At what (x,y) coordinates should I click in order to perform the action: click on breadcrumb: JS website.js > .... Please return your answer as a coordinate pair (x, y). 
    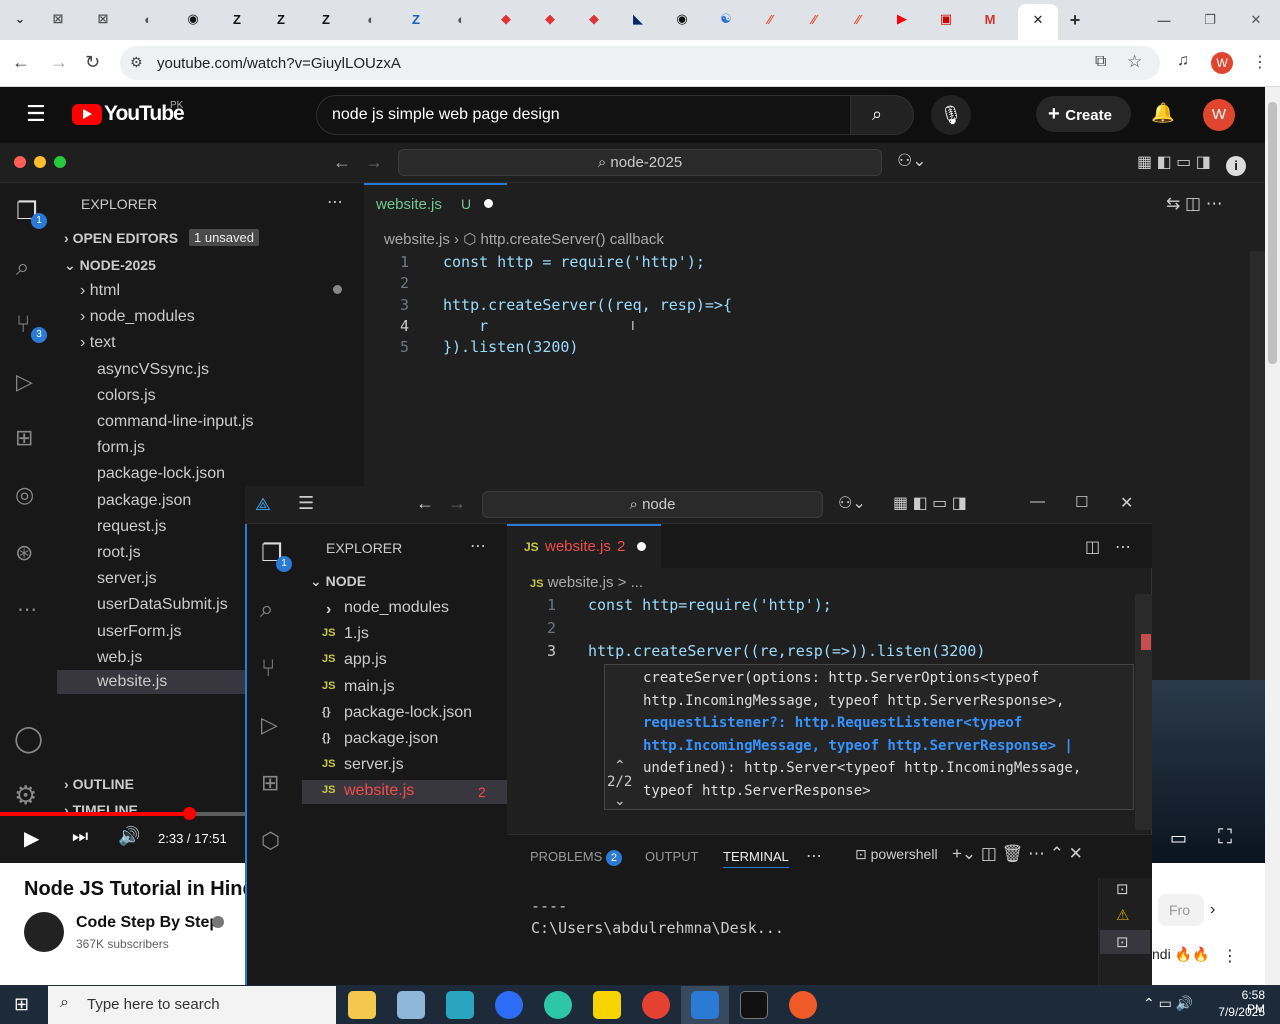
    Looking at the image, I should click on (586, 582).